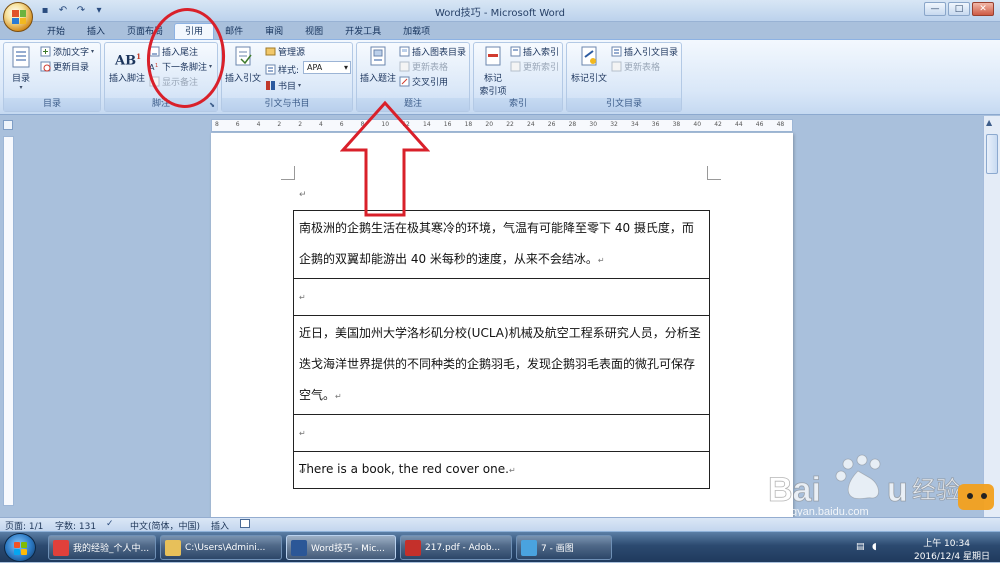 This screenshot has width=1000, height=563. I want to click on toc-button: 目录 ▾, so click(21, 68).